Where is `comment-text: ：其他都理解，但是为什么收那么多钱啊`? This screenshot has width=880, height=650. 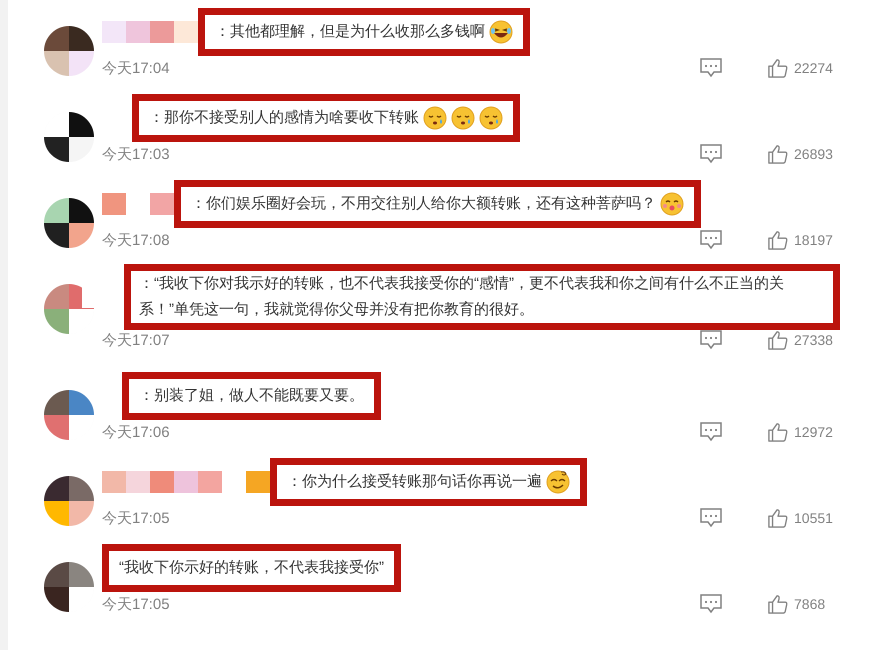
comment-text: ：其他都理解，但是为什么收那么多钱啊 is located at coordinates (350, 32).